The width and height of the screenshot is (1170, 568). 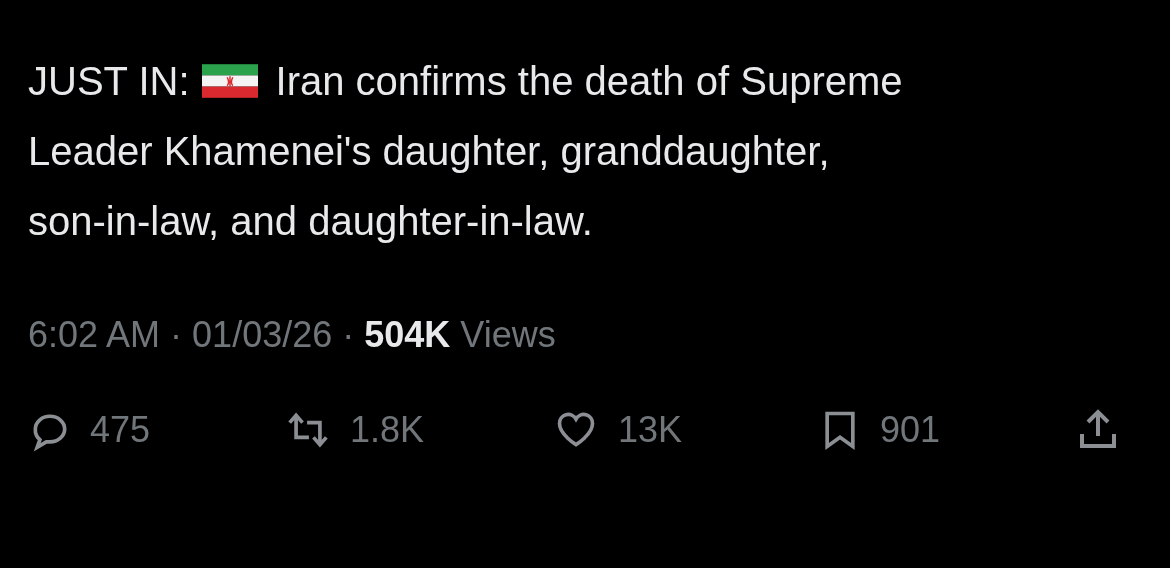 I want to click on post-text: Iran confirms the death of Supreme, so click(x=589, y=81).